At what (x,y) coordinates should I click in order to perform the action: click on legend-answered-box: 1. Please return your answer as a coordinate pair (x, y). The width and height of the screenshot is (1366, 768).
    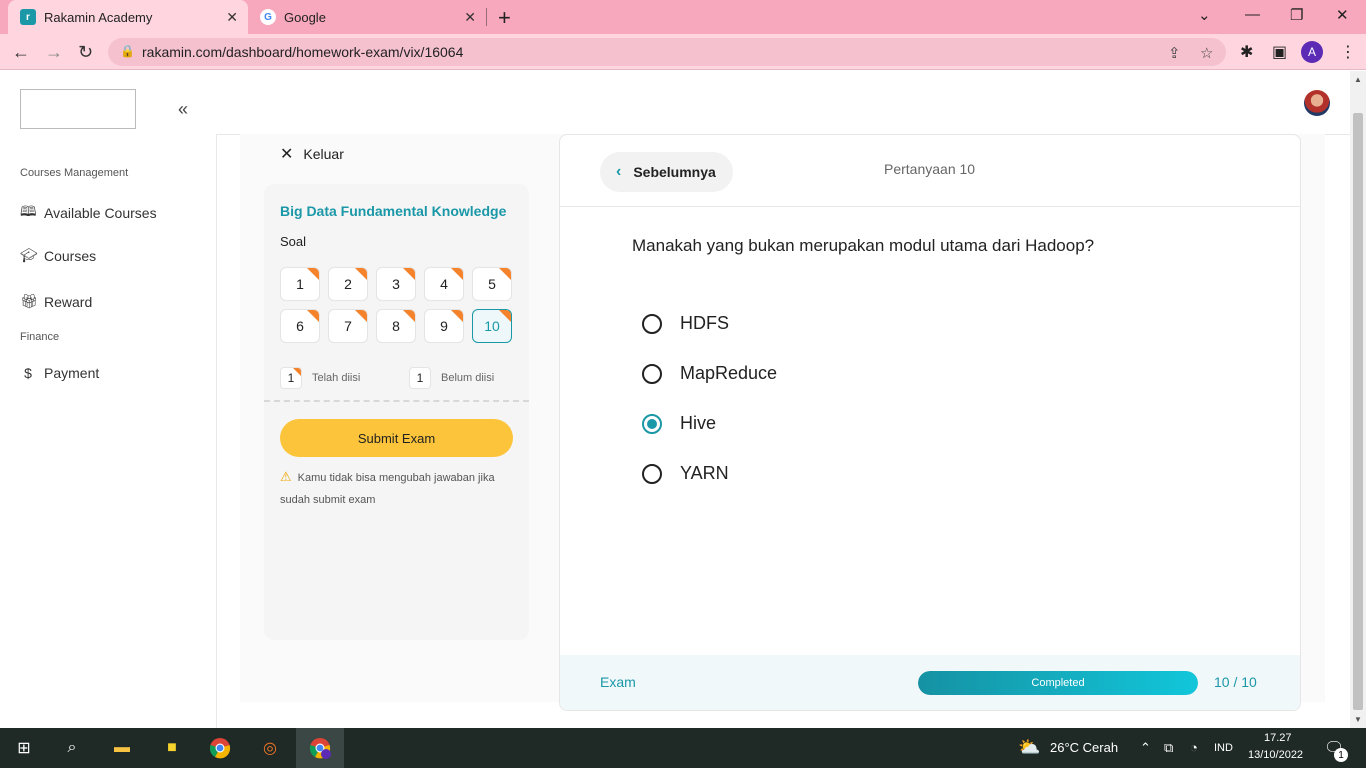
    Looking at the image, I should click on (291, 378).